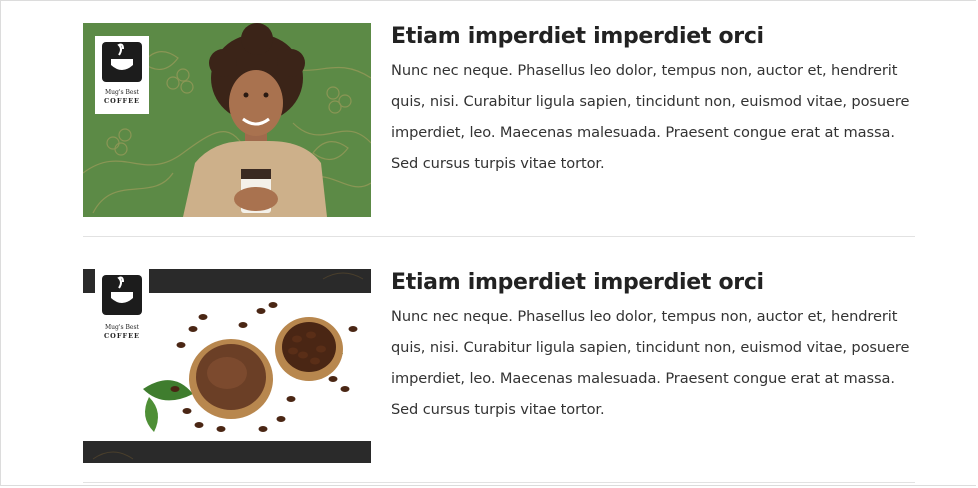  I want to click on woman-coffee-image: Mug's Best COFFEE, so click(227, 120).